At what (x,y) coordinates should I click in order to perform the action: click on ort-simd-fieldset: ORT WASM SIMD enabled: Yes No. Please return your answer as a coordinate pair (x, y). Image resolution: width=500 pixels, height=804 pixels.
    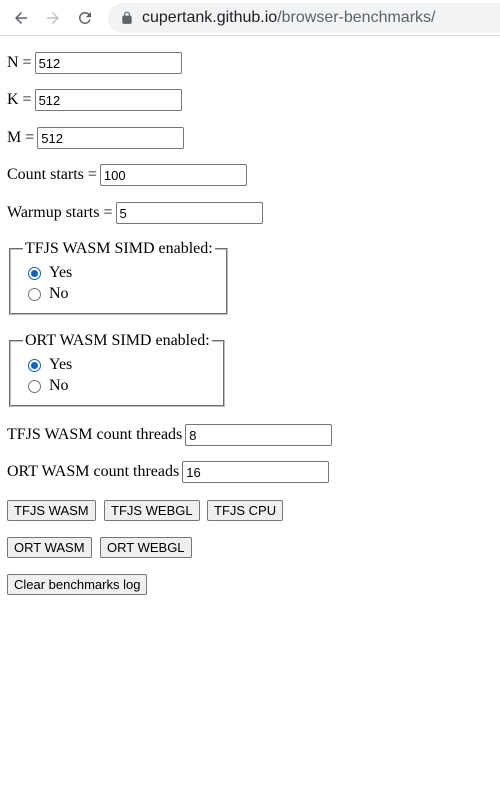
    Looking at the image, I should click on (117, 369).